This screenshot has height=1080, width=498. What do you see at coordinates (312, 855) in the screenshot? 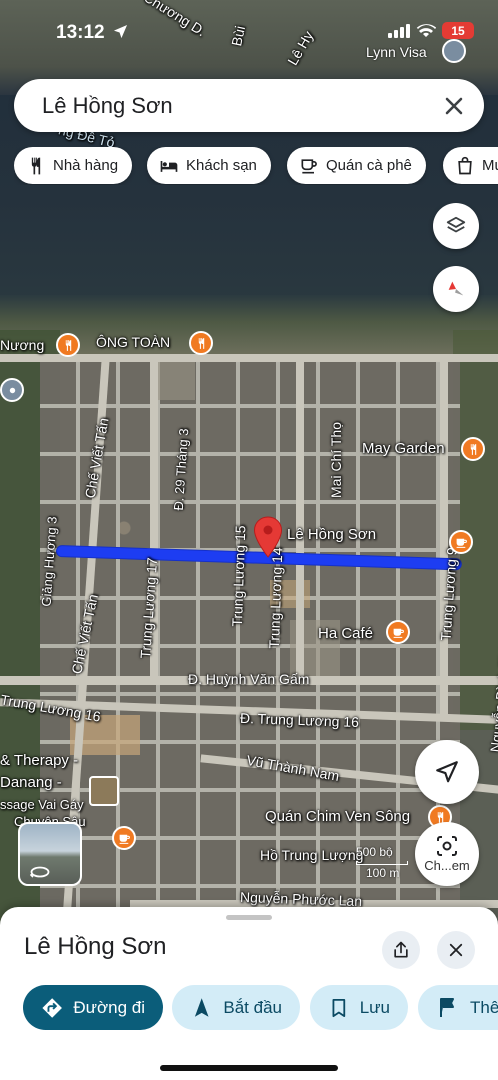
I see `street-label: Hồ Trung Lượng` at bounding box center [312, 855].